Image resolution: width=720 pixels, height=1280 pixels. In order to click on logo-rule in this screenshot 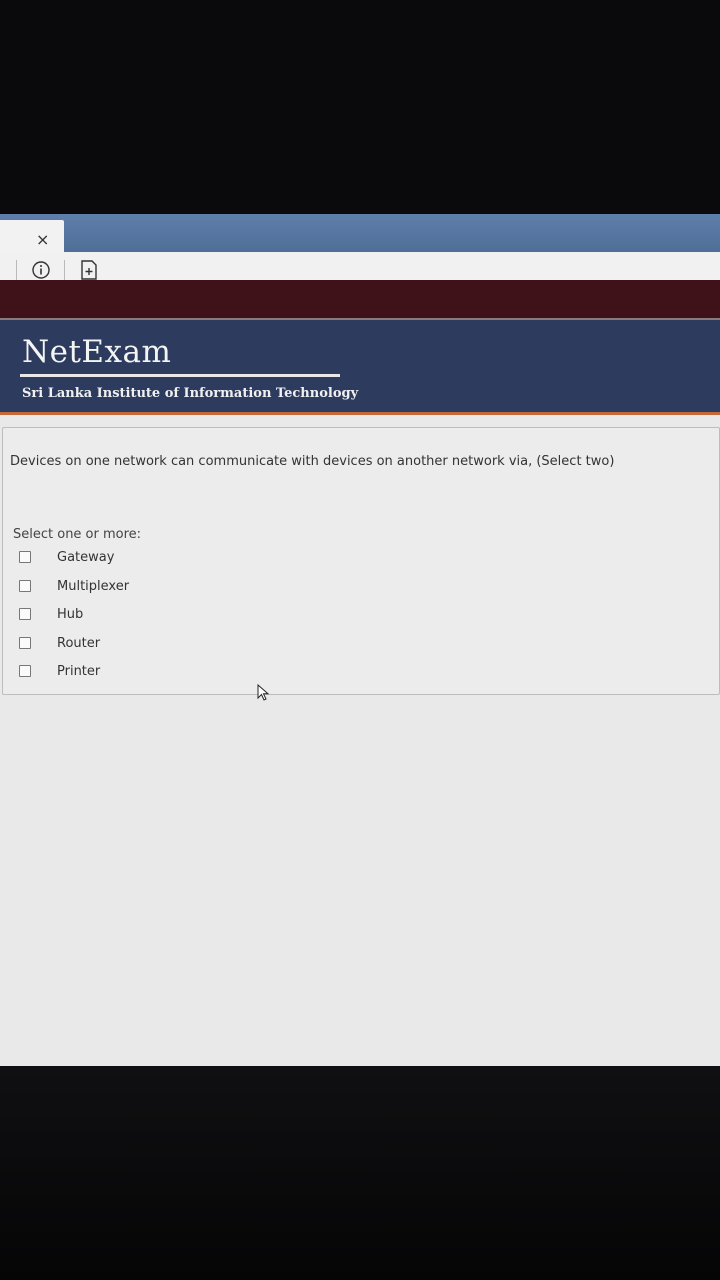, I will do `click(180, 375)`.